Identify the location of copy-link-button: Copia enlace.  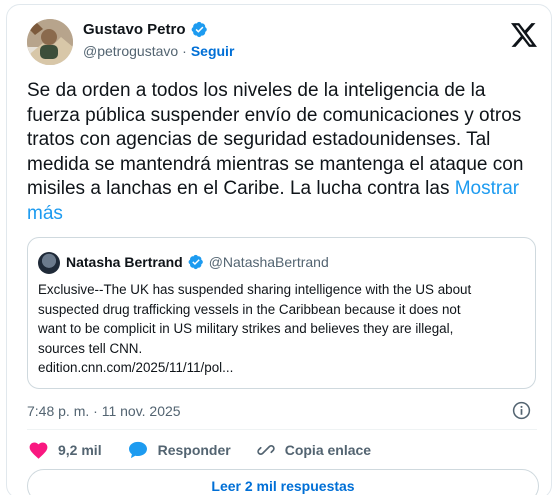
(314, 450).